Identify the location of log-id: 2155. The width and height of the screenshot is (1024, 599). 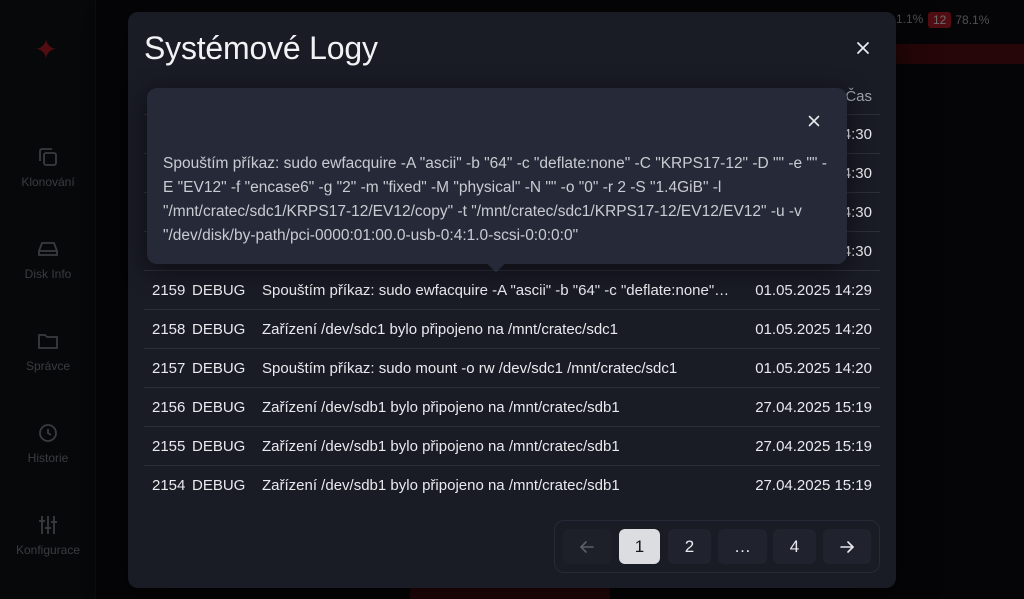
(169, 446).